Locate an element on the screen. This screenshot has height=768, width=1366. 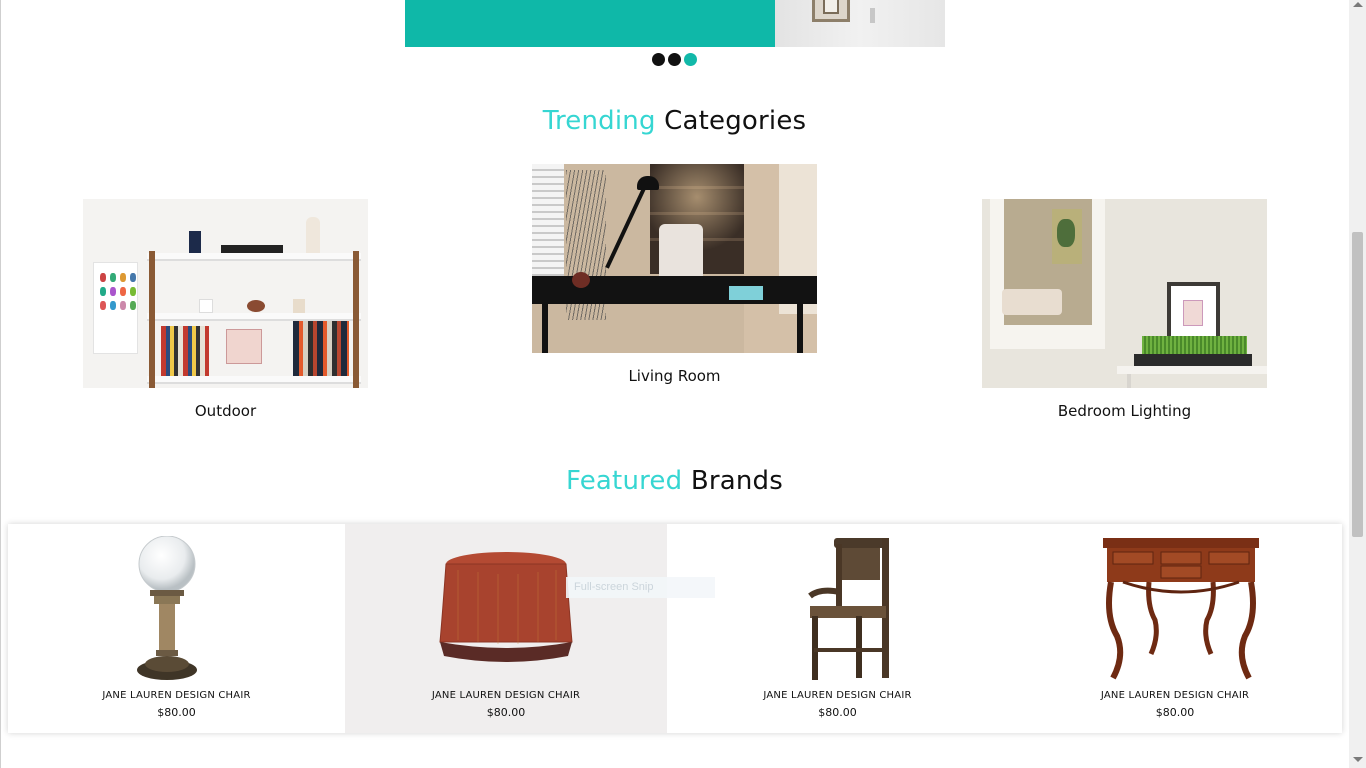
category-image-bedroom-lighting is located at coordinates (1124, 293).